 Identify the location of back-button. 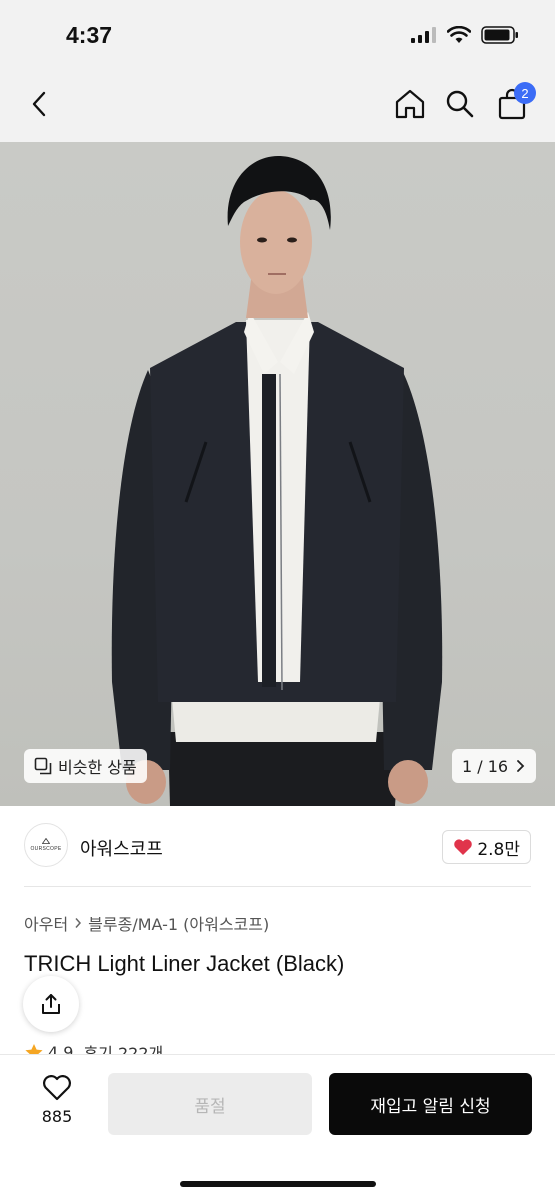
(40, 104).